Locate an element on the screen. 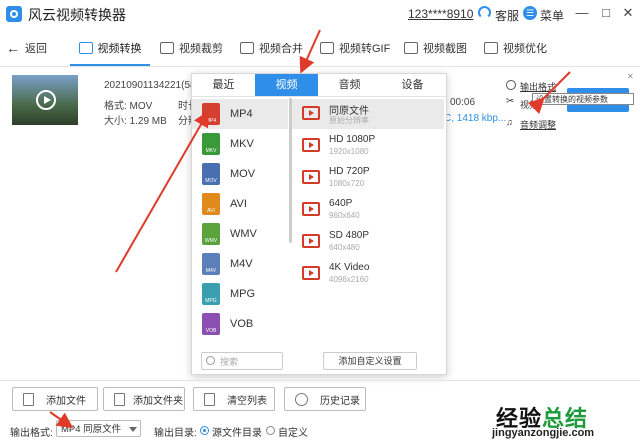 The image size is (640, 448). arrow-to-video-tab is located at coordinates (310, 51).